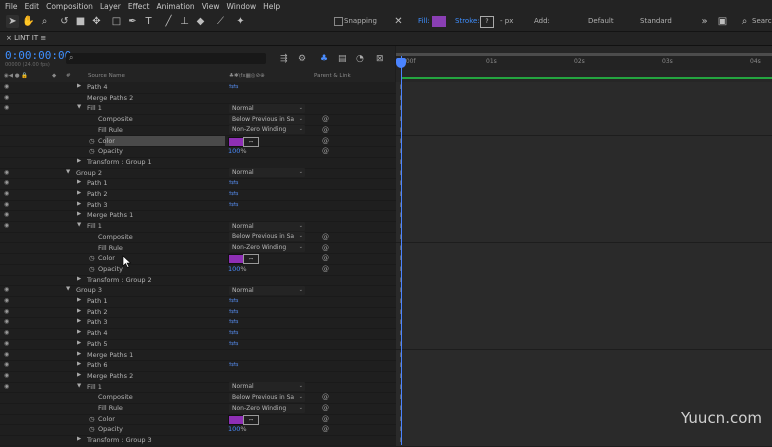  I want to click on layer-property-name: Transform : Group 1, so click(119, 162).